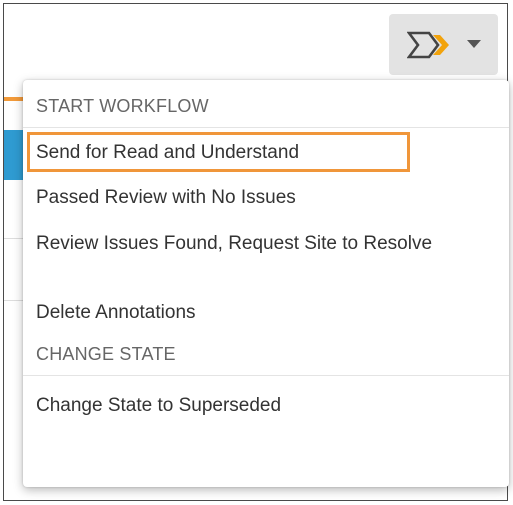 The width and height of the screenshot is (513, 505). What do you see at coordinates (266, 405) in the screenshot?
I see `menu-item-change-state-superseded: Change State to Superseded` at bounding box center [266, 405].